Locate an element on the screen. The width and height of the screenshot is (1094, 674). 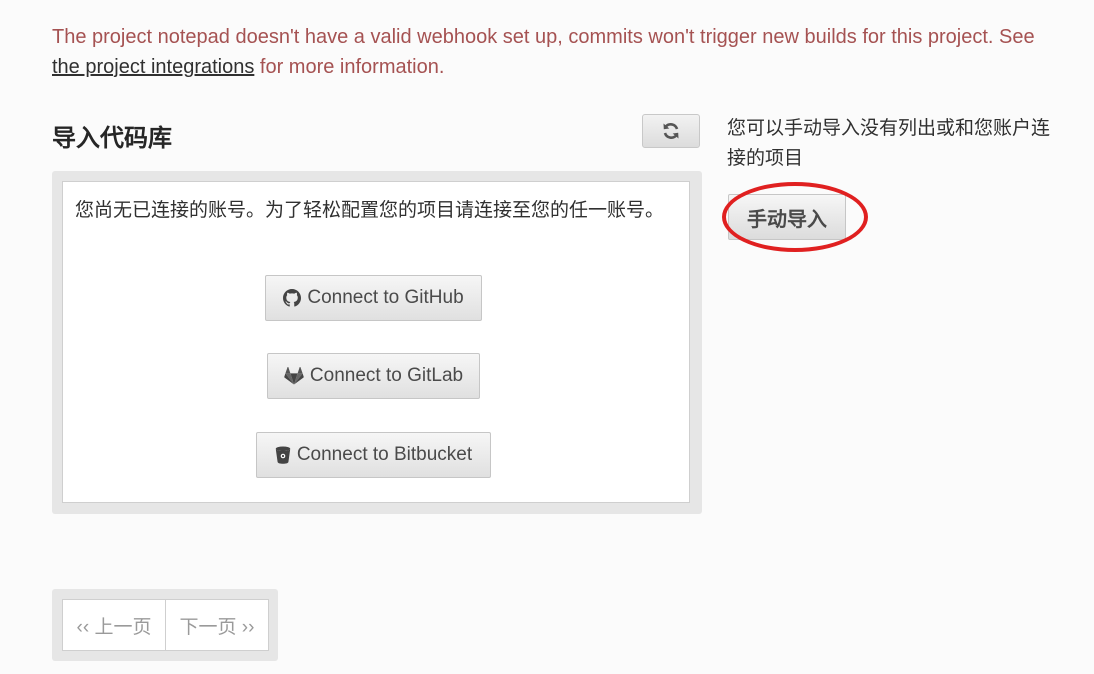
connect-bitbucket-label: Connect to Bitbucket is located at coordinates (384, 454).